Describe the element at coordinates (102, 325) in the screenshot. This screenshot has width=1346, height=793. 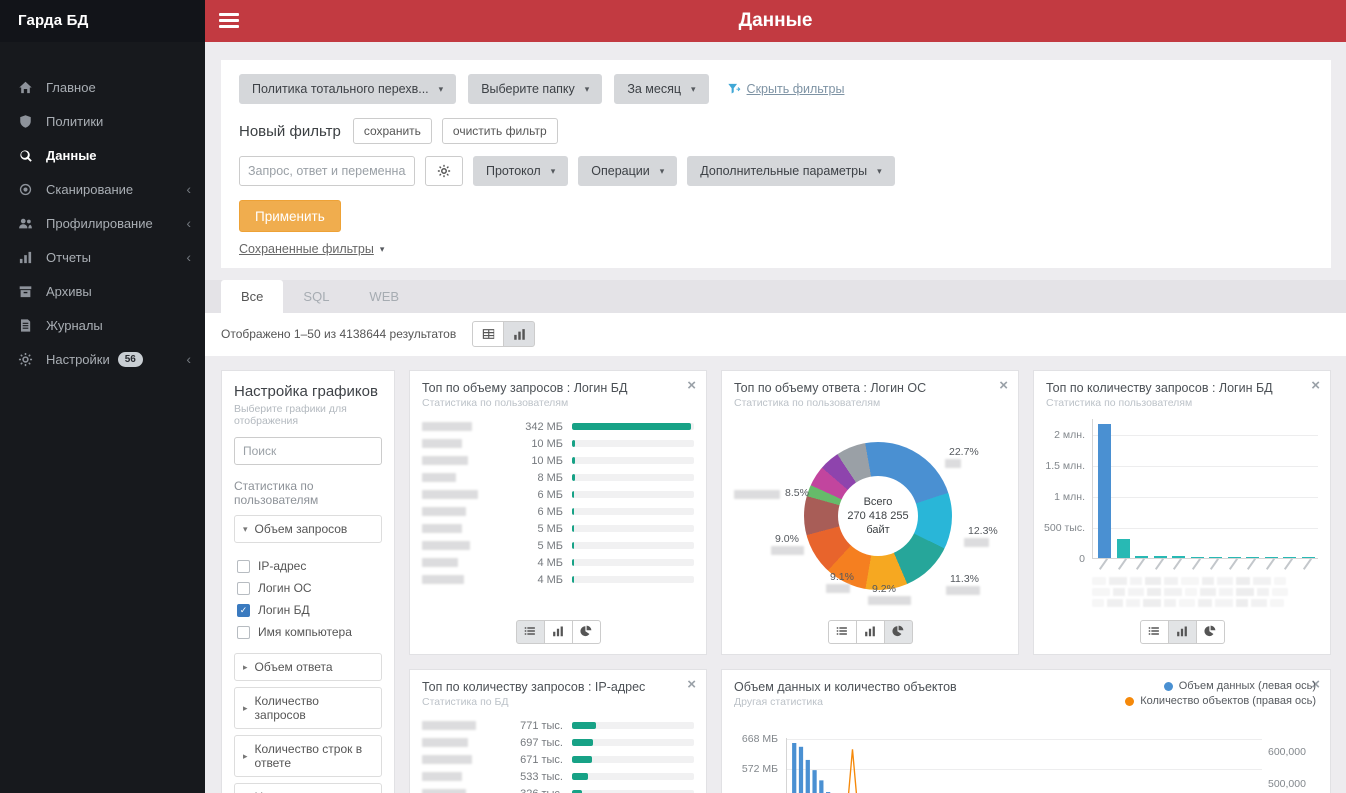
I see `sidebar-item-journals: Журналы` at that location.